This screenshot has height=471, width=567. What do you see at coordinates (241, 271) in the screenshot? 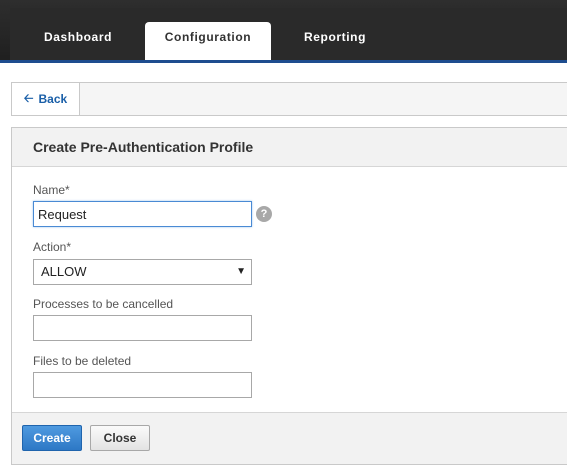
I see `dropdown-arrow-icon: ▼` at bounding box center [241, 271].